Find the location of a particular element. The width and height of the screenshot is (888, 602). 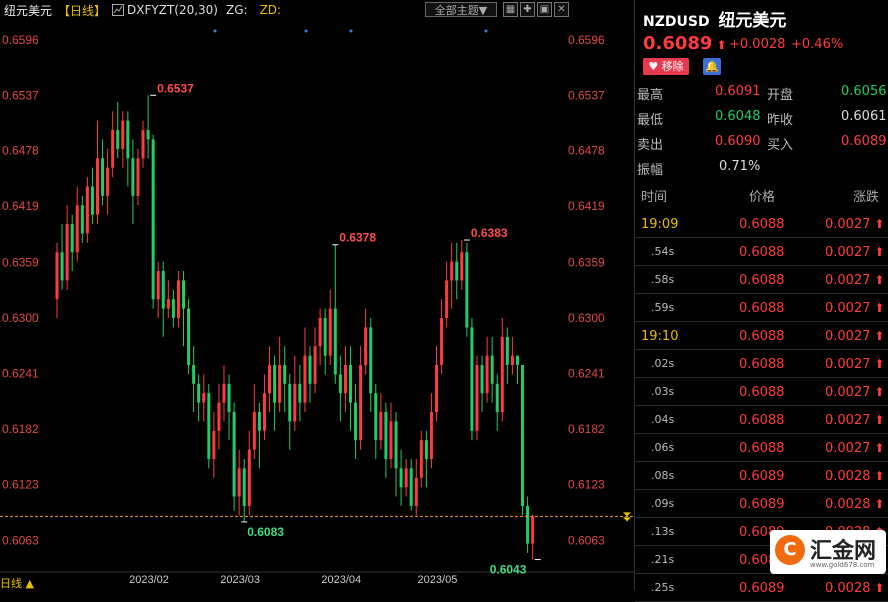

tick-time: .59s is located at coordinates (663, 307).